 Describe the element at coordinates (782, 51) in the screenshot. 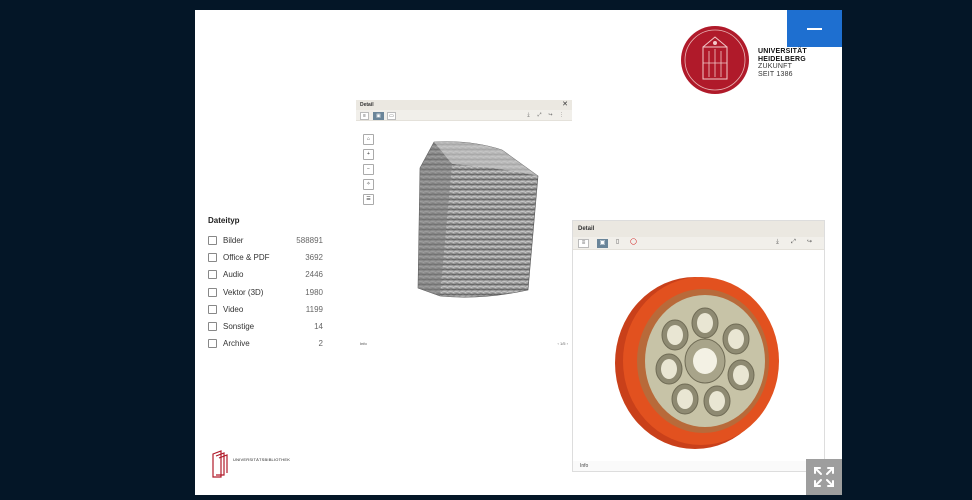

I see `university-line1: UNIVERSITÄT` at that location.